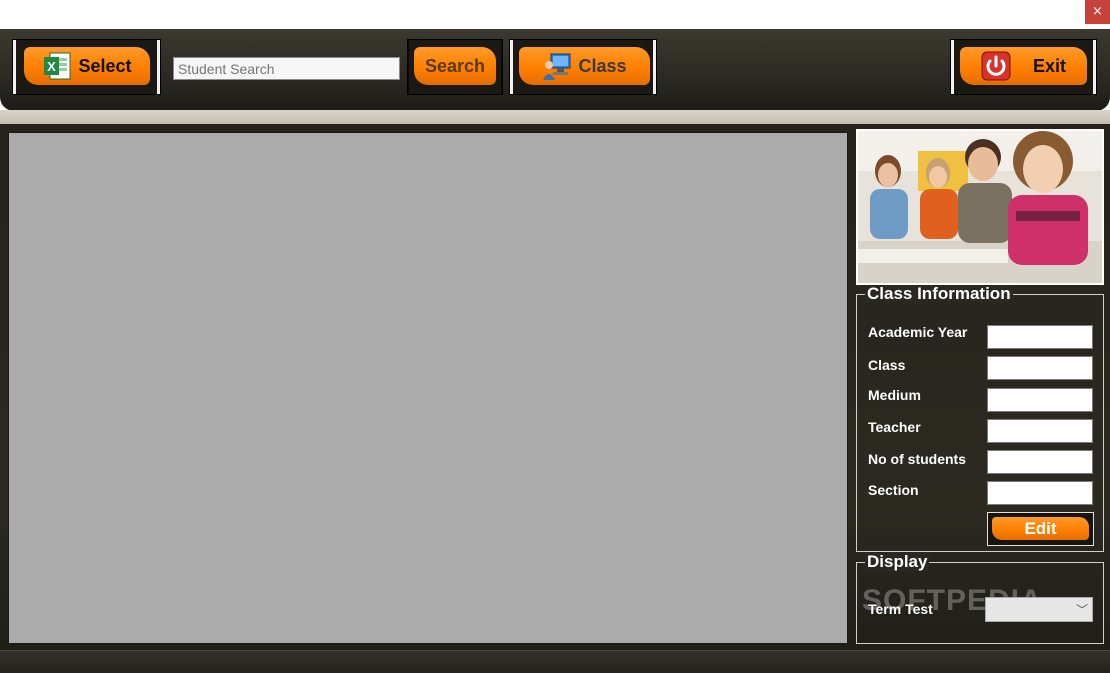 The height and width of the screenshot is (673, 1110). Describe the element at coordinates (602, 65) in the screenshot. I see `class-label: Class` at that location.